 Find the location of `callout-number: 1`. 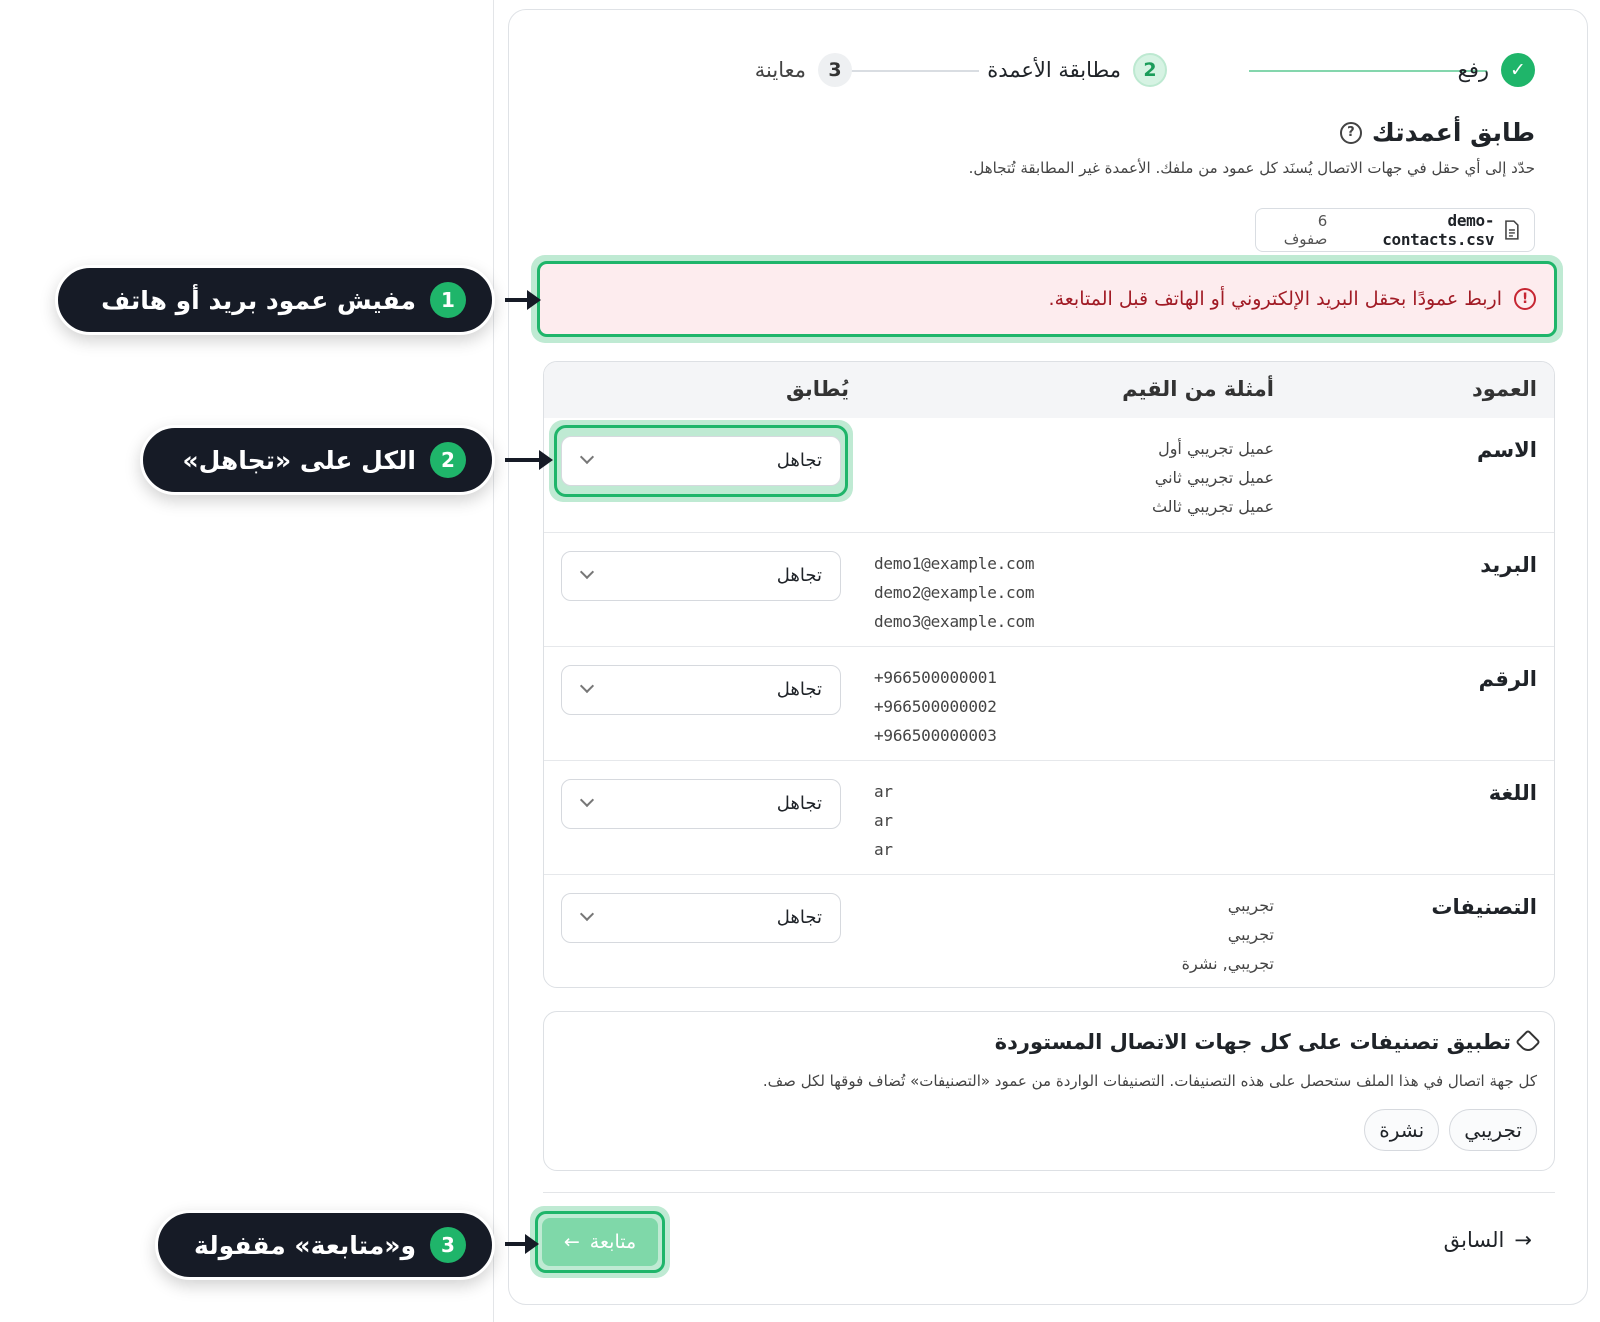

callout-number: 1 is located at coordinates (448, 300).